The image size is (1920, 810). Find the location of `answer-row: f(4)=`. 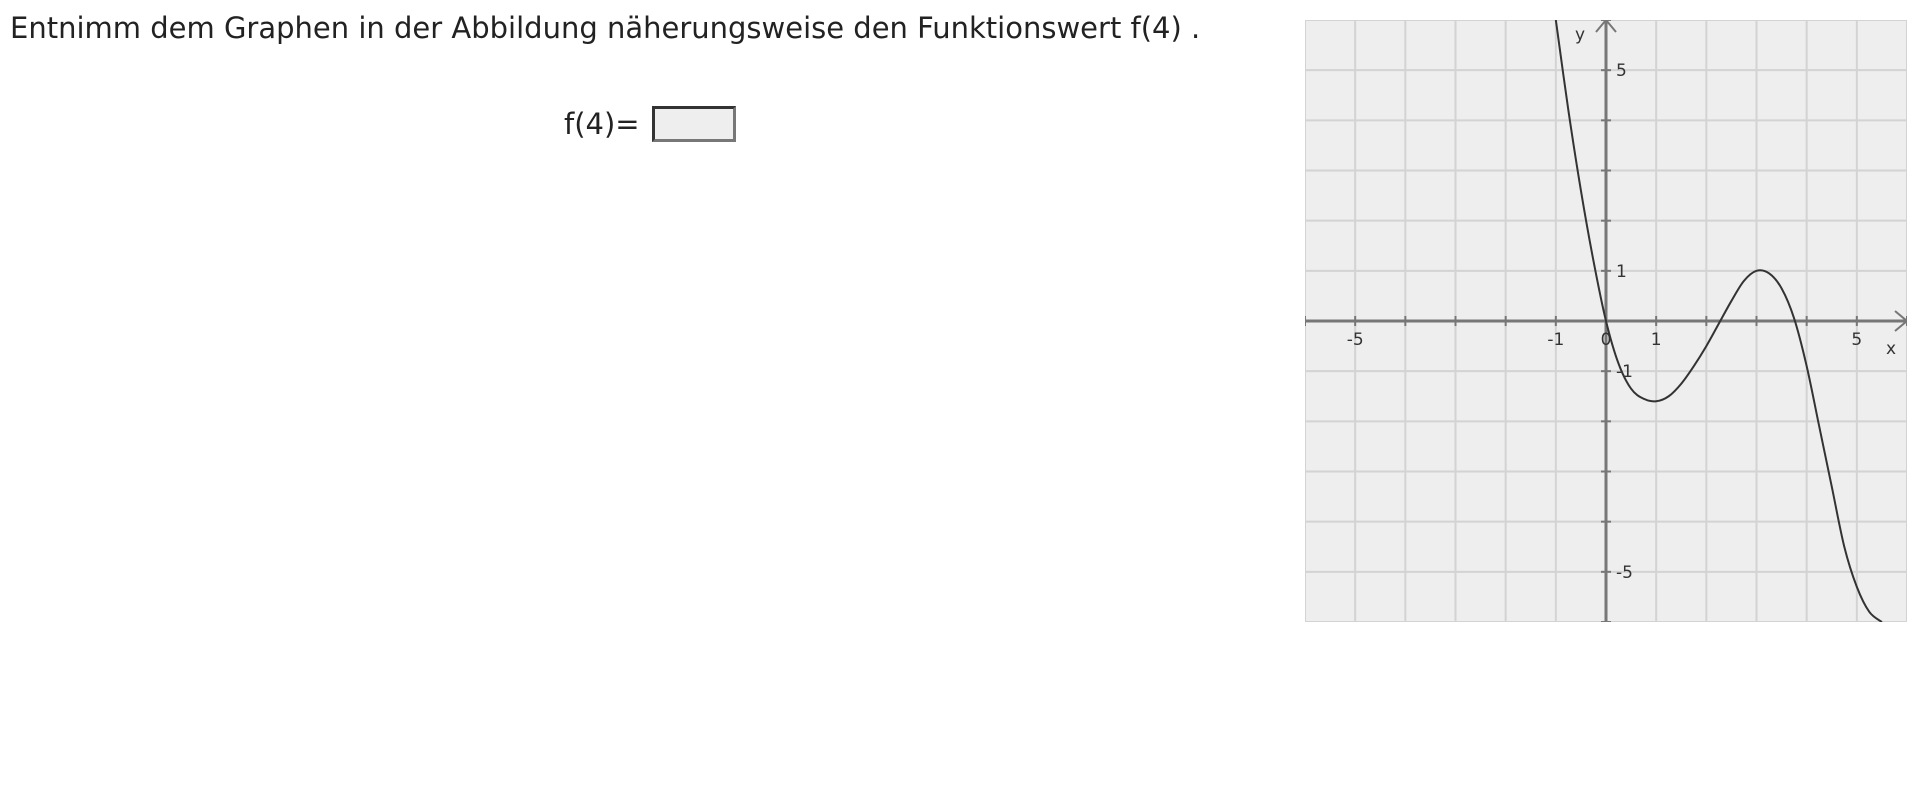

answer-row: f(4)= is located at coordinates (650, 124).